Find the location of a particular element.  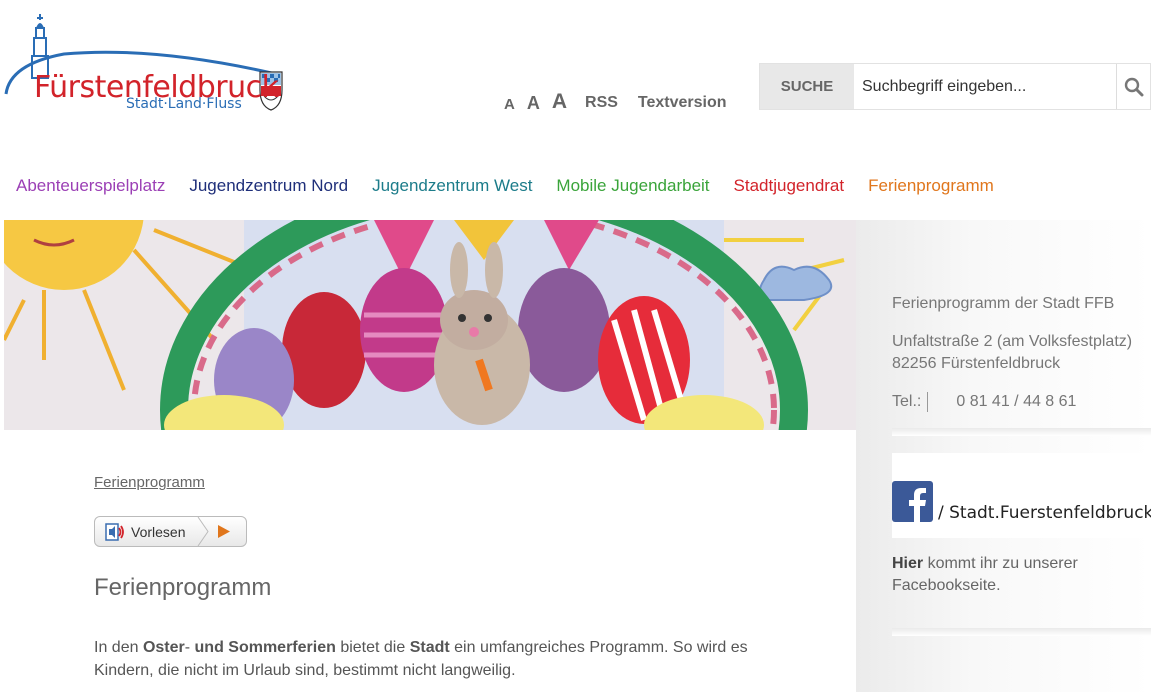

nav-item-jugendzentrum-west: Jugendzentrum West is located at coordinates (452, 186).